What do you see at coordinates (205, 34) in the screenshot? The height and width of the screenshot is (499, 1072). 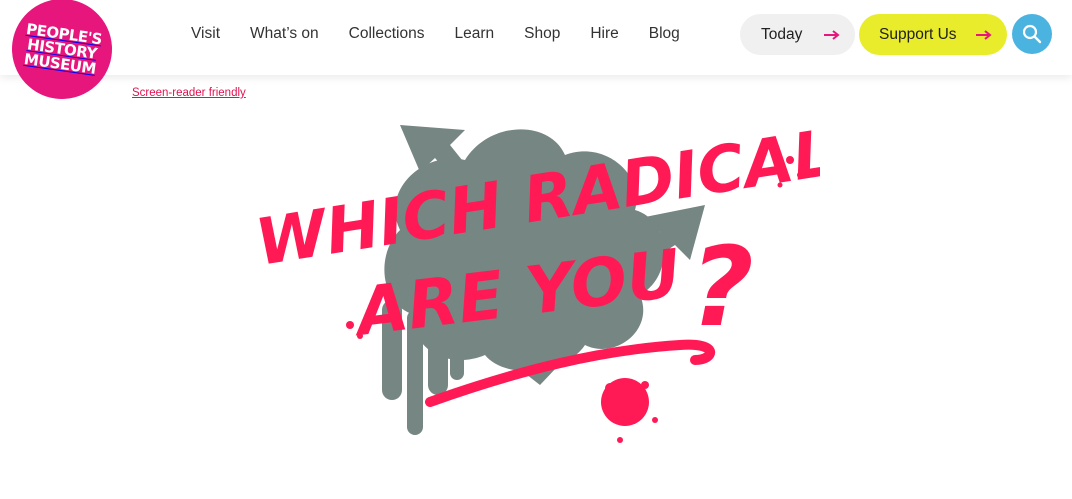 I see `nav-item-visit: Visit` at bounding box center [205, 34].